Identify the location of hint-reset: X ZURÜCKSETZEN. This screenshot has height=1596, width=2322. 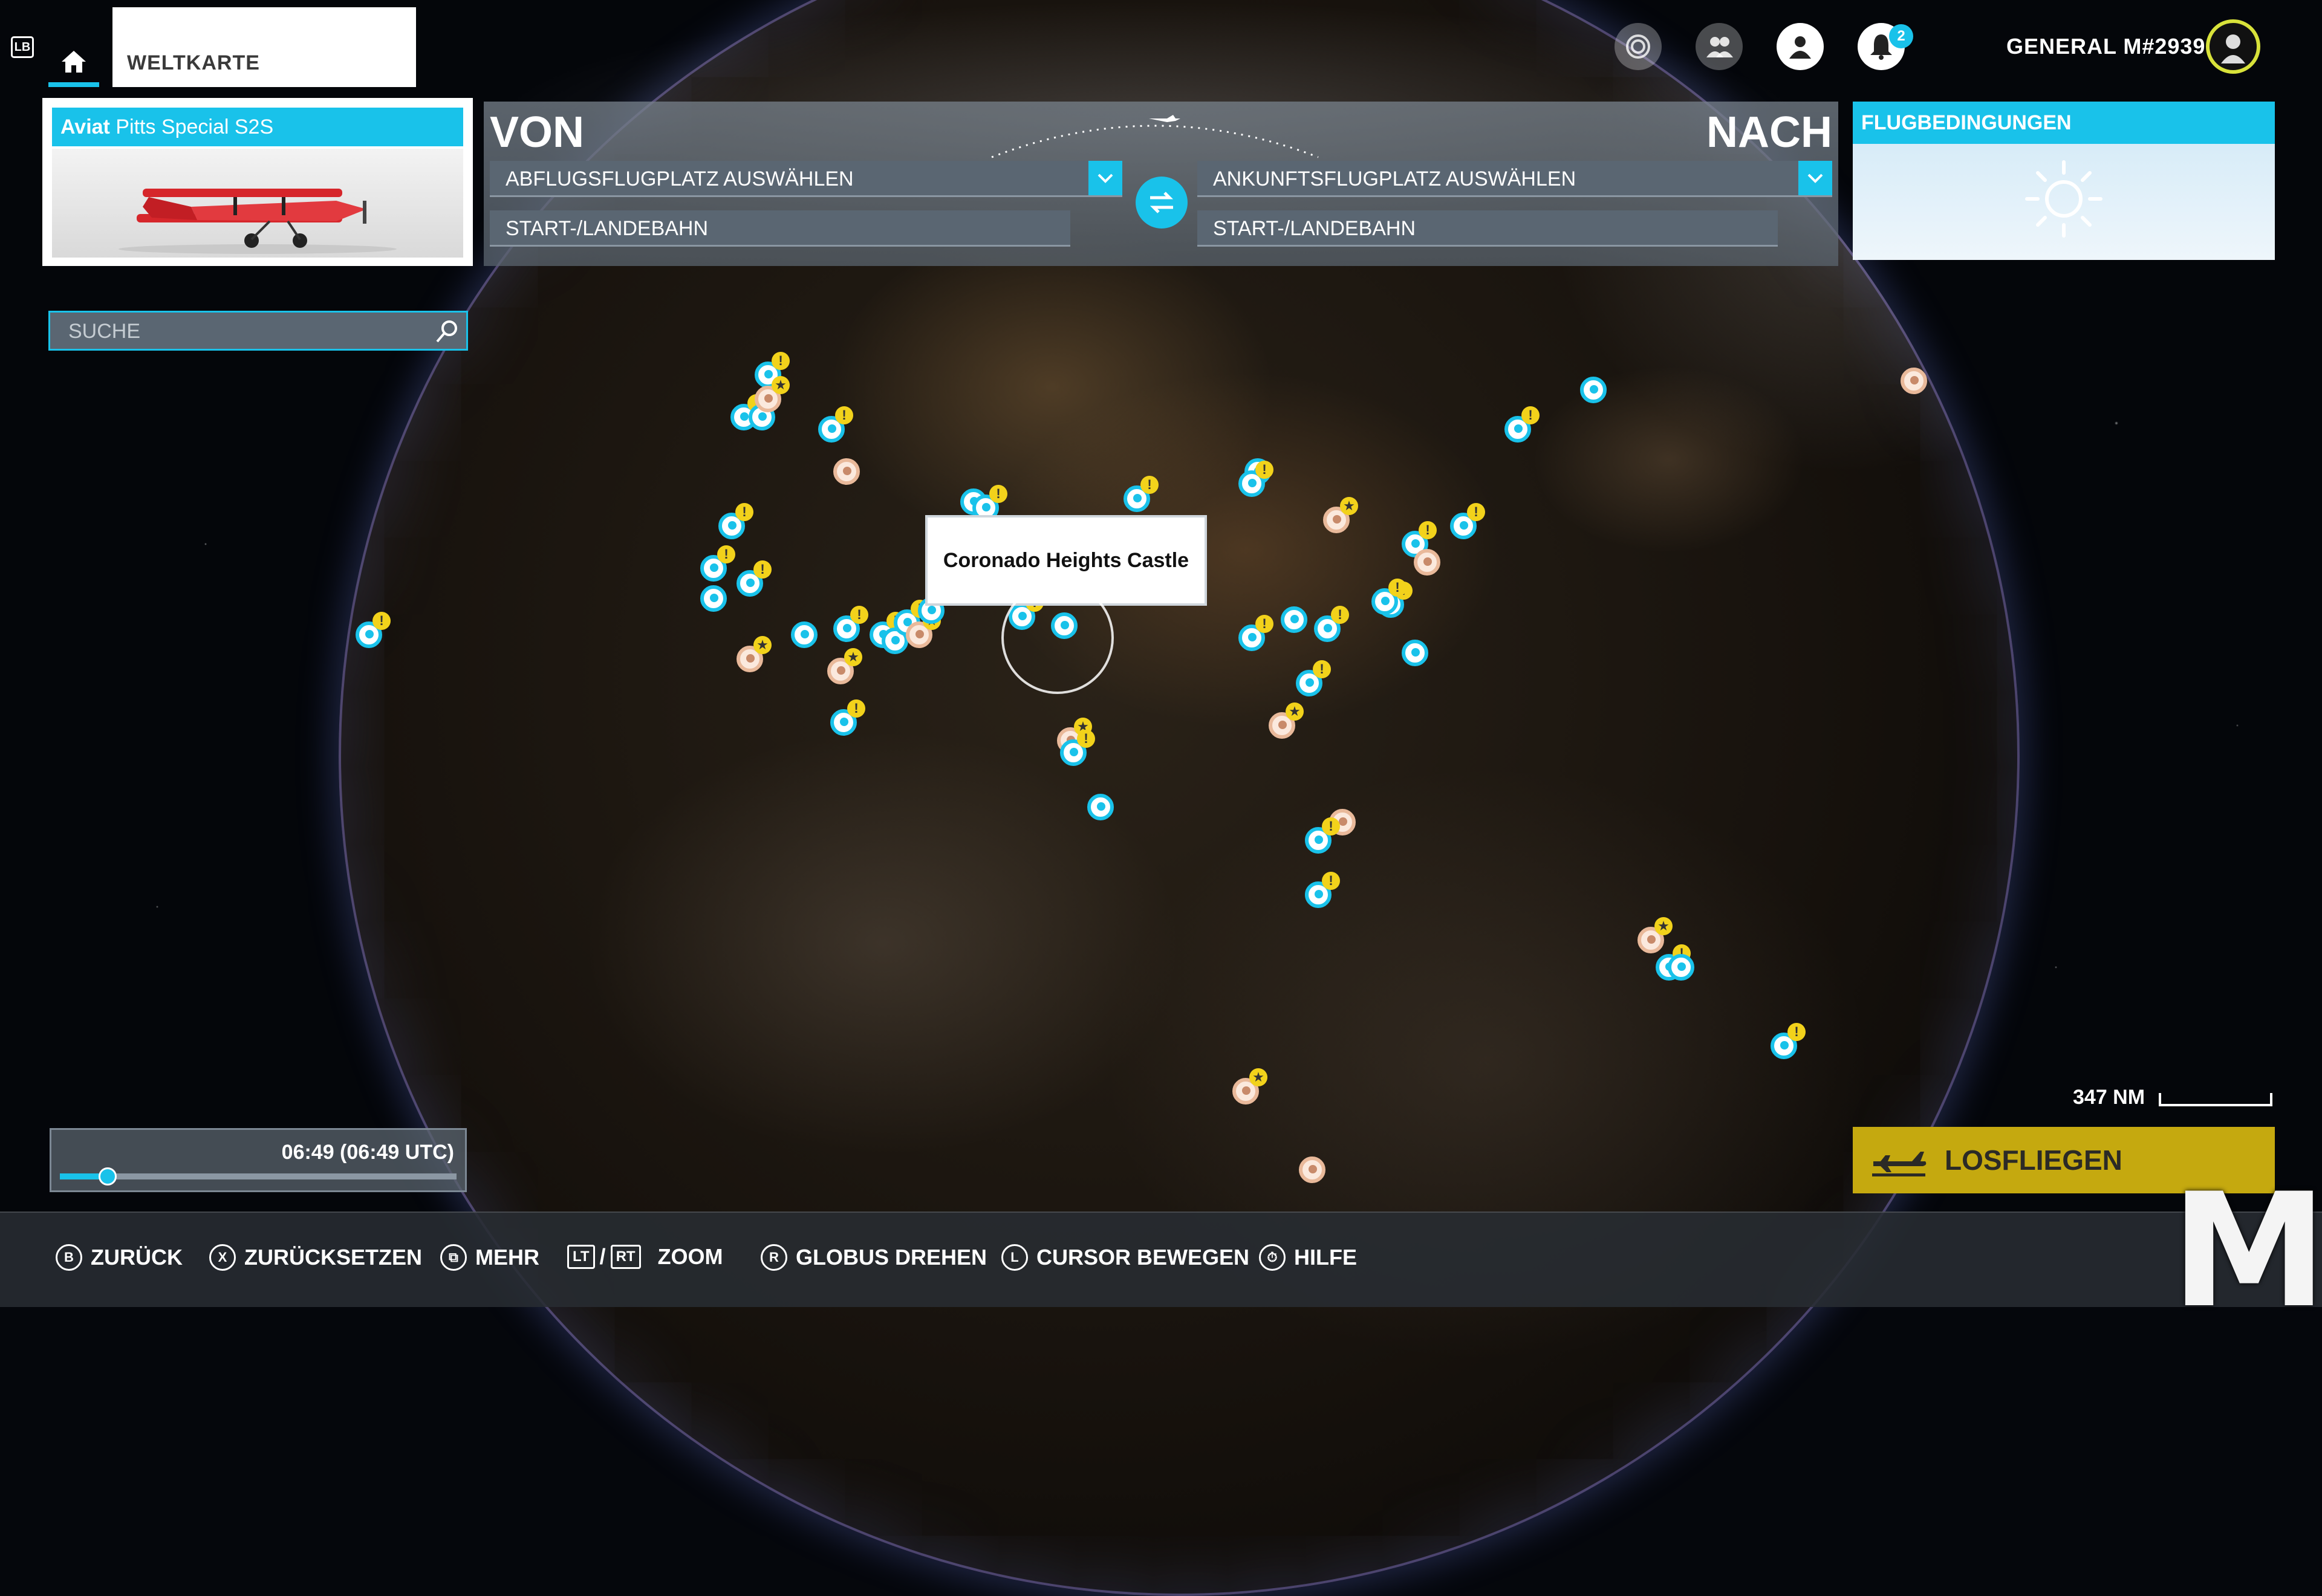
(315, 1257).